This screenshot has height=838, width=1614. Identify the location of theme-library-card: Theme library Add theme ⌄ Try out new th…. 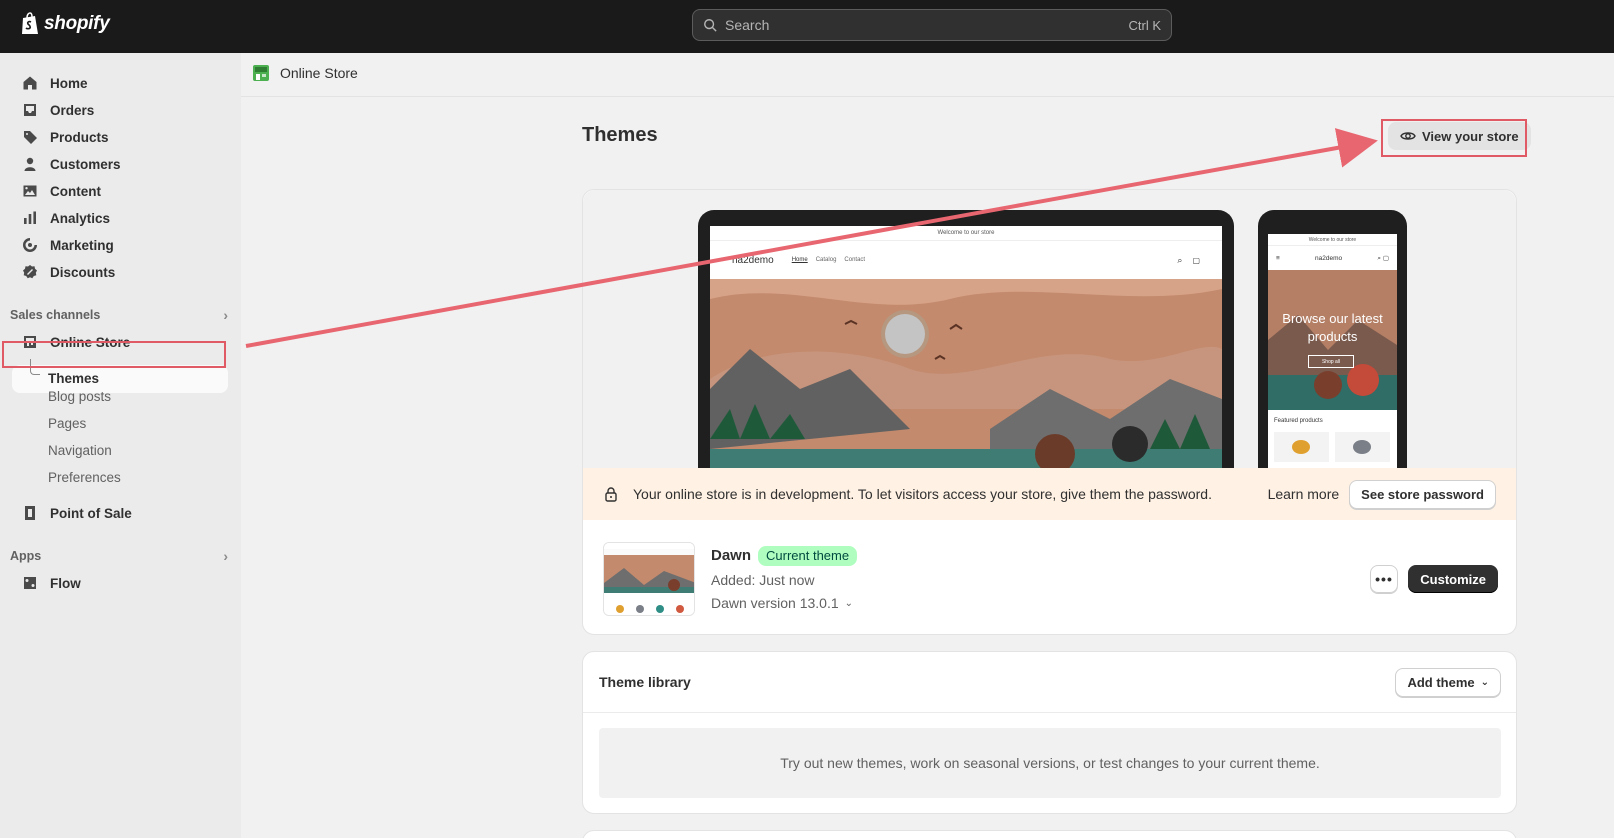
(1049, 732).